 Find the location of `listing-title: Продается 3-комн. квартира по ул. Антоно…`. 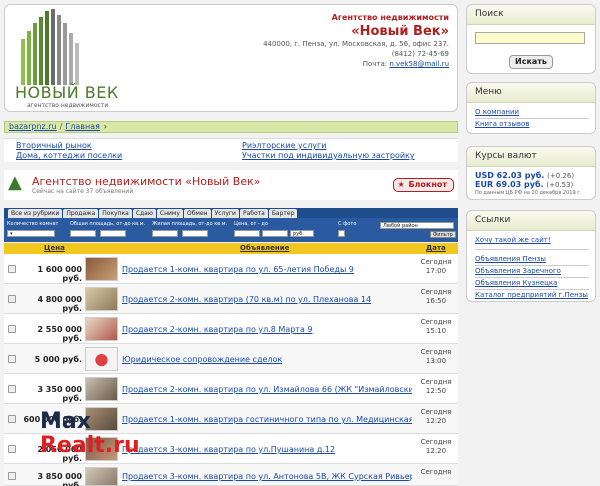

listing-title: Продается 3-комн. квартира по ул. Антоно… is located at coordinates (267, 476).